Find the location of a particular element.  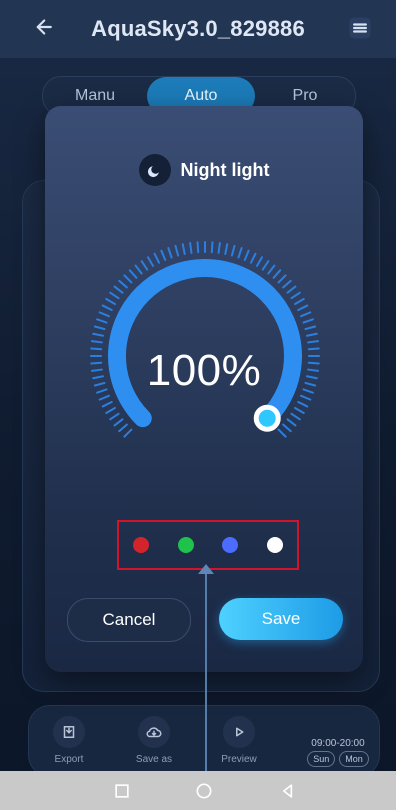

preview-label: Preview is located at coordinates (239, 759).